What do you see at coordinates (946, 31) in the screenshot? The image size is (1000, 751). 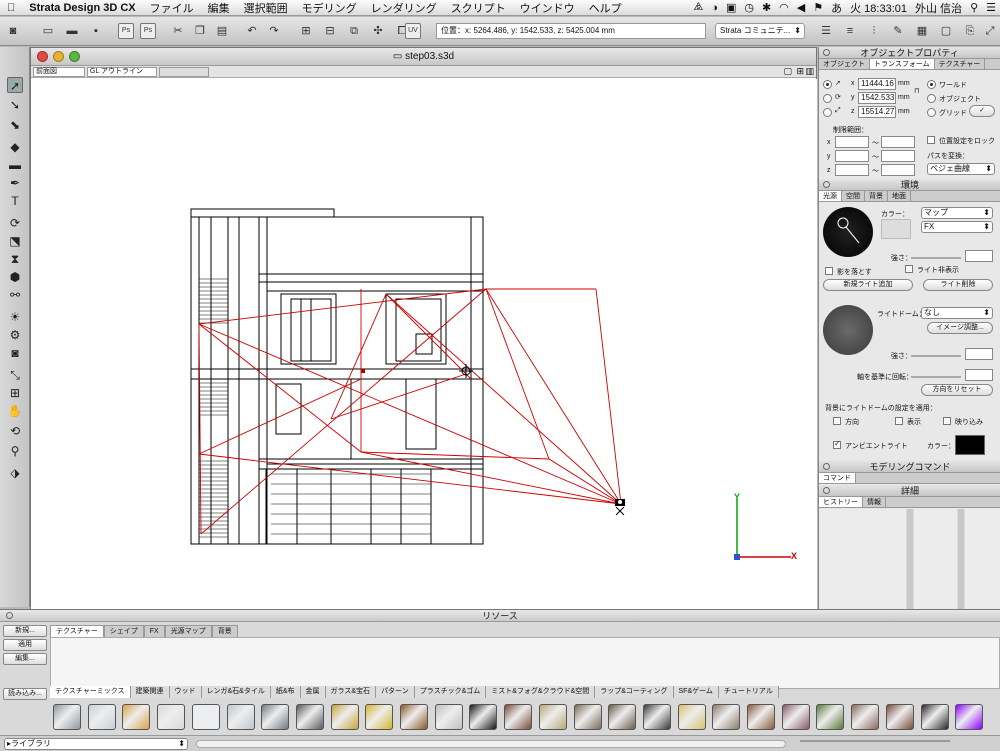 I see `frame-icon: ▢` at bounding box center [946, 31].